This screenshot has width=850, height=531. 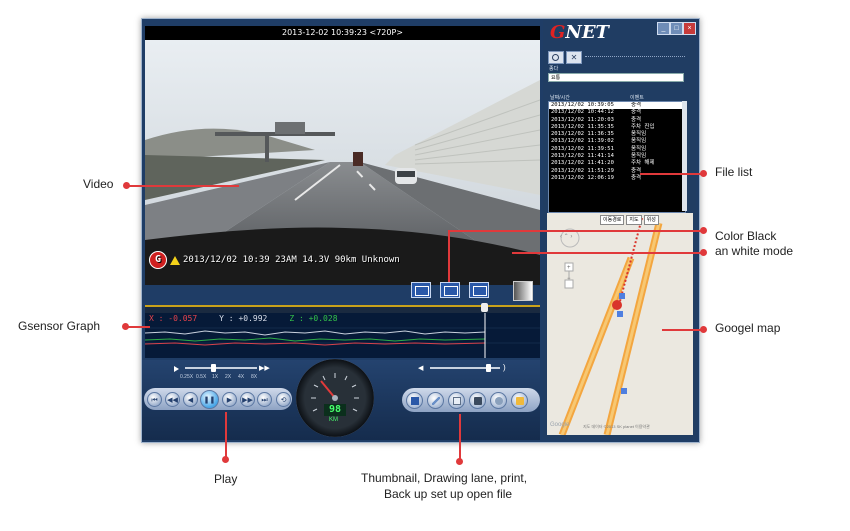 What do you see at coordinates (488, 368) in the screenshot?
I see `volume-handle` at bounding box center [488, 368].